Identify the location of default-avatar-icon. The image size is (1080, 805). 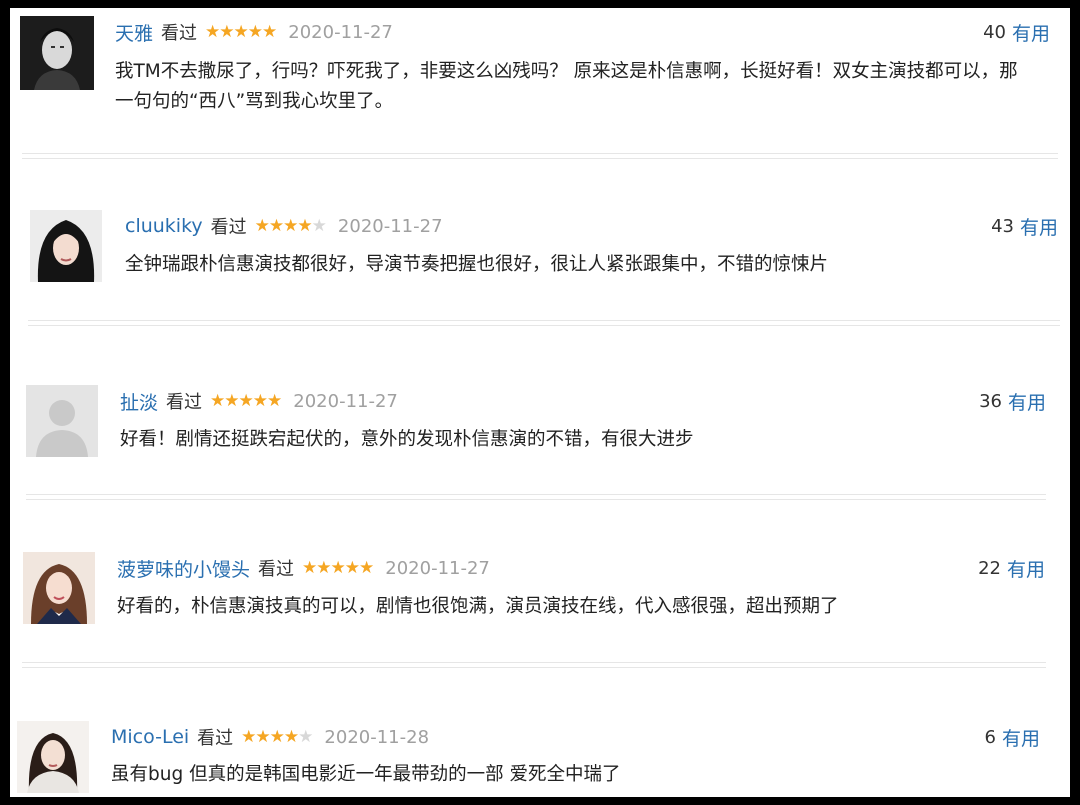
(62, 421).